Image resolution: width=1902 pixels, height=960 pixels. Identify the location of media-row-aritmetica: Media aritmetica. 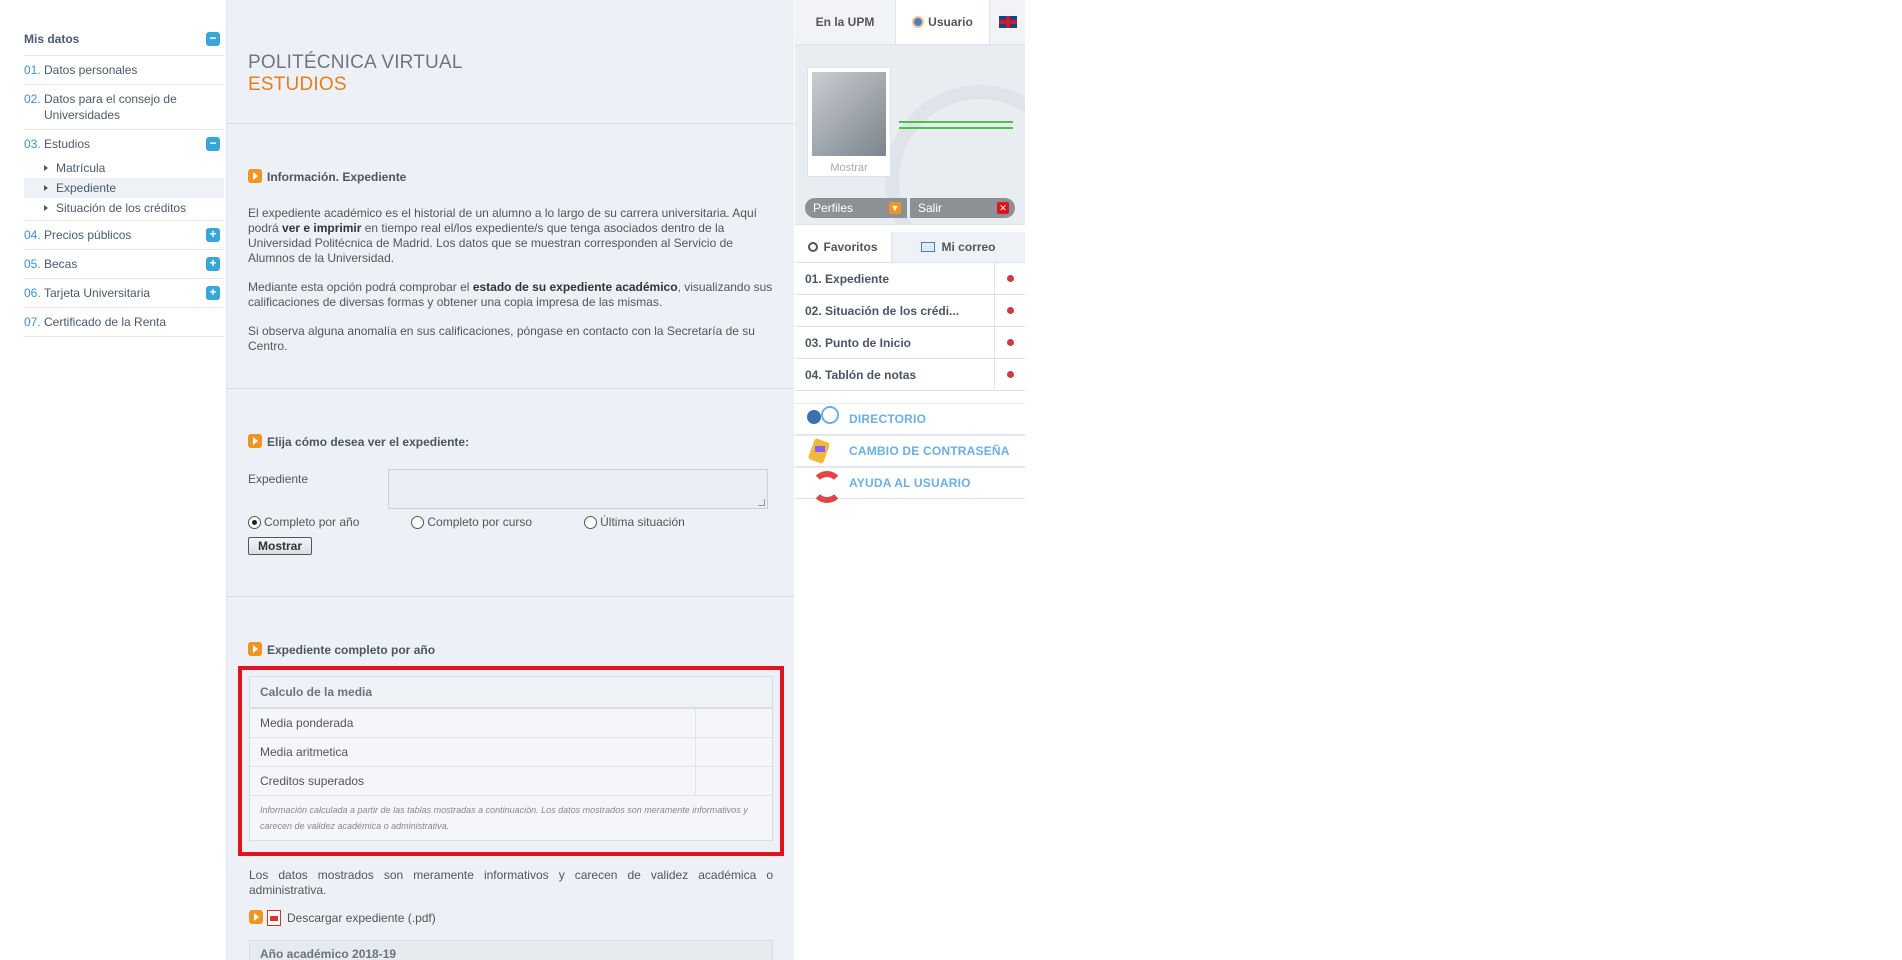
(511, 752).